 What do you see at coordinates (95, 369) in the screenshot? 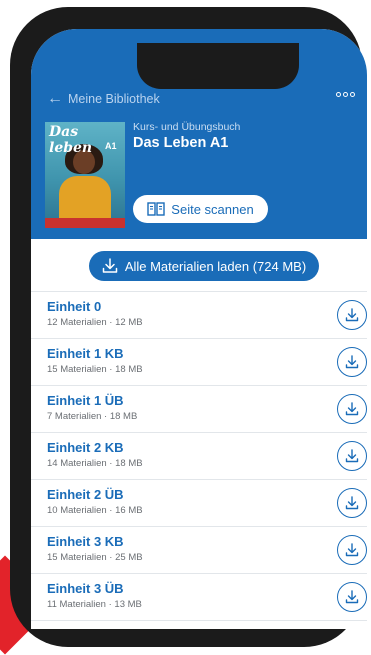
I see `unit-meta: 15 Materialien · 18 MB` at bounding box center [95, 369].